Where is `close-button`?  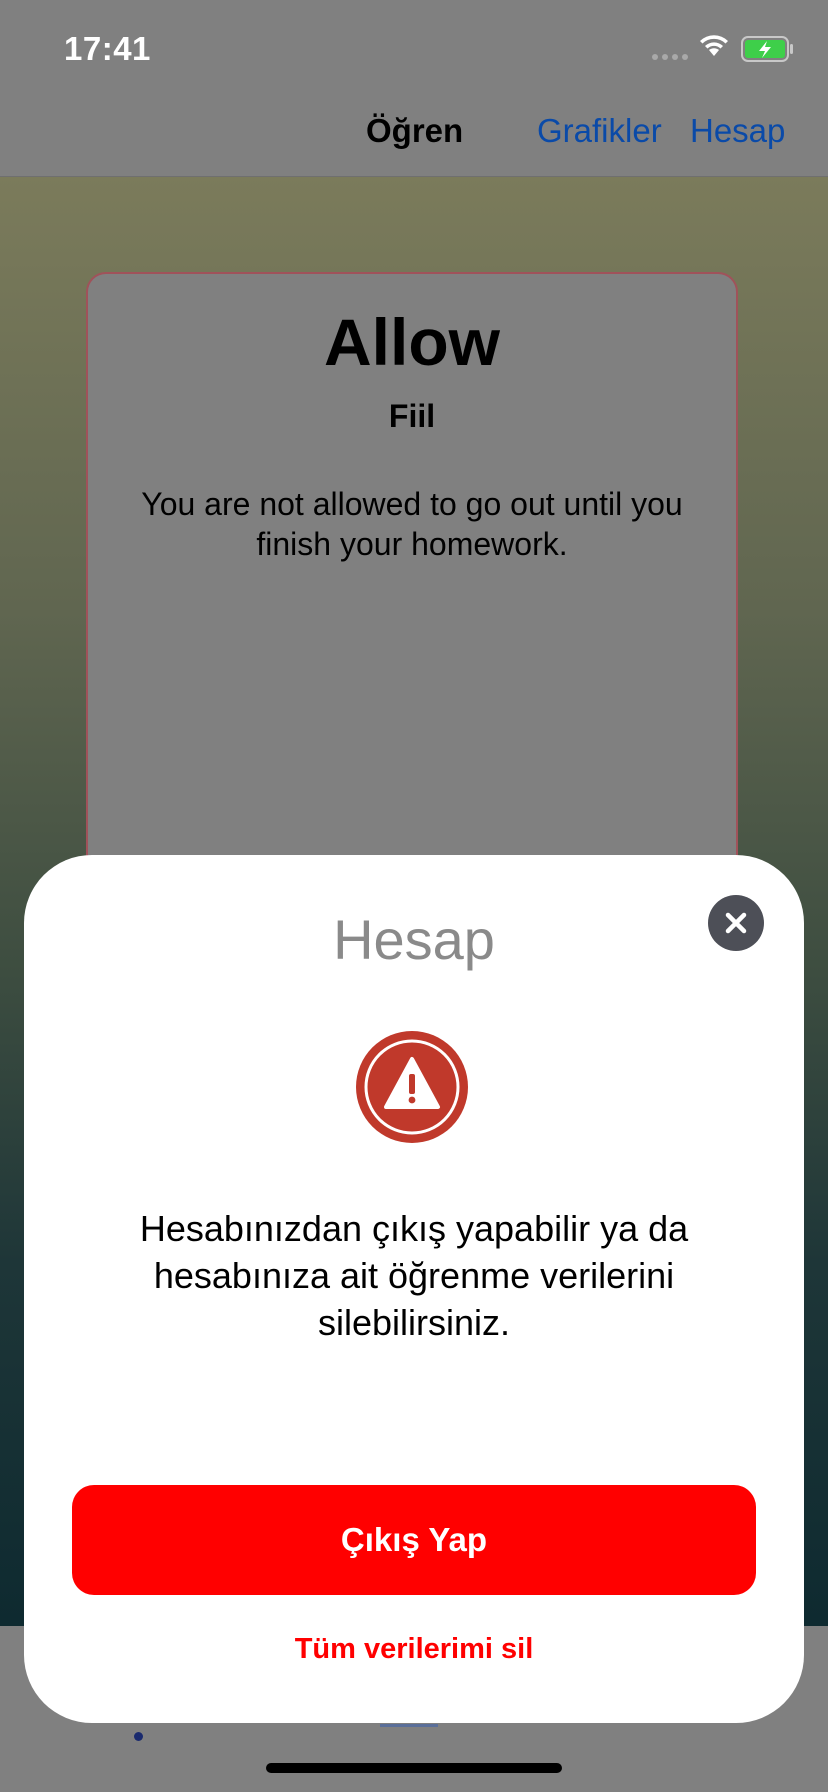 close-button is located at coordinates (736, 923).